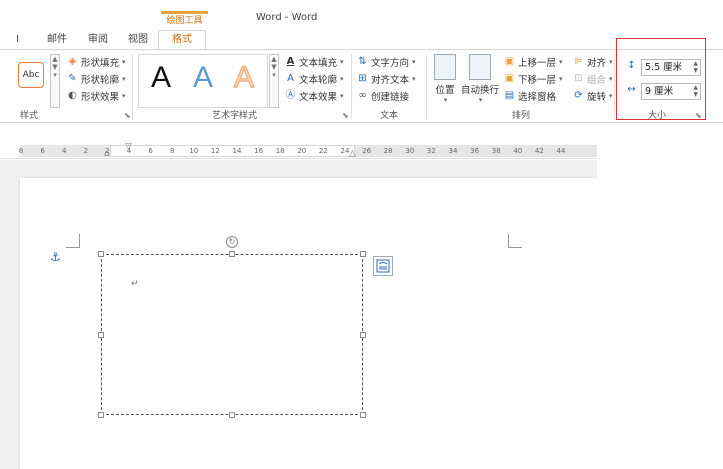 The width and height of the screenshot is (723, 469). I want to click on ruler-tick-label: 40, so click(518, 151).